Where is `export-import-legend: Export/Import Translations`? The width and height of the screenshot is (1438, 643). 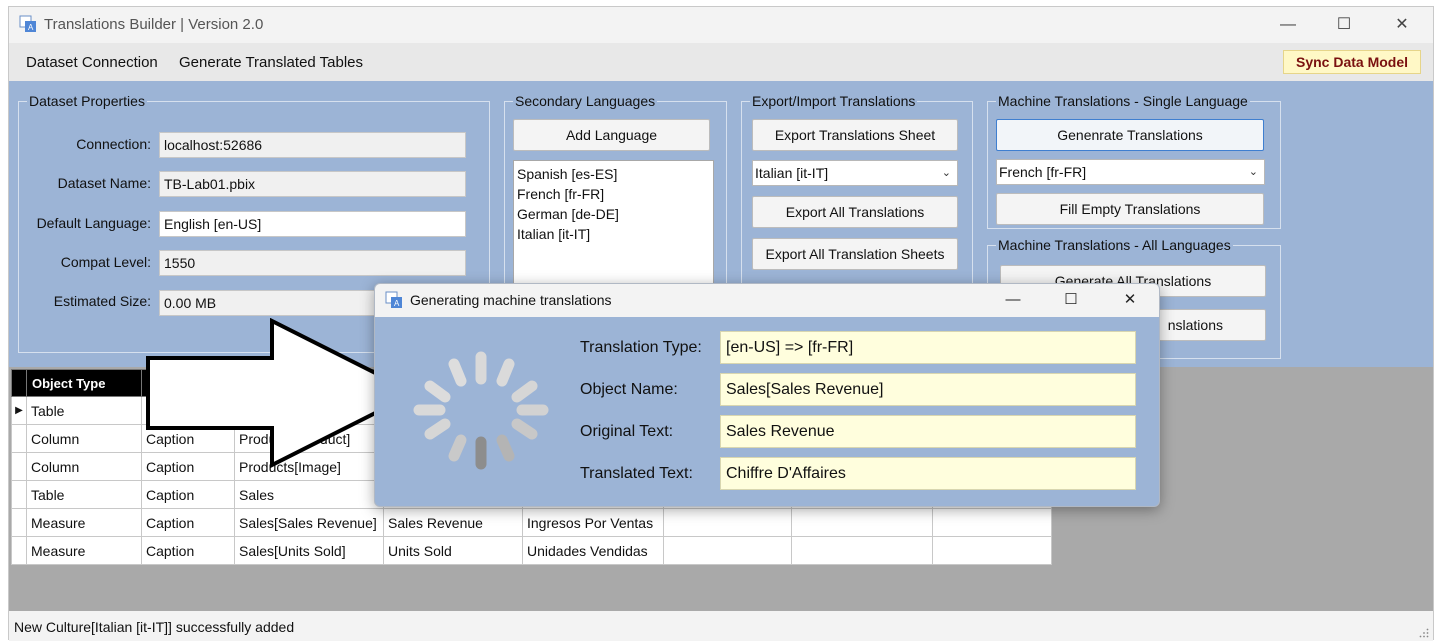
export-import-legend: Export/Import Translations is located at coordinates (834, 101).